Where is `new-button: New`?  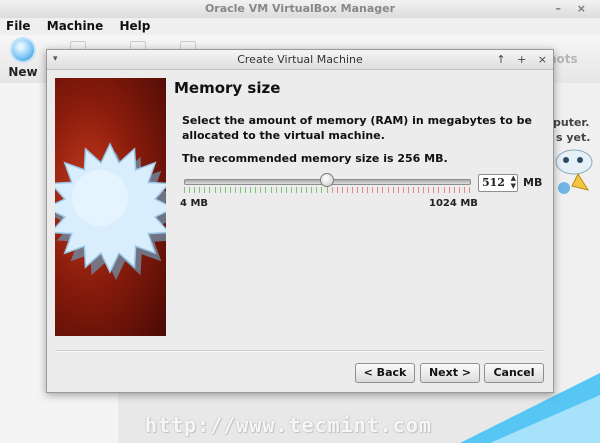 new-button: New is located at coordinates (23, 59).